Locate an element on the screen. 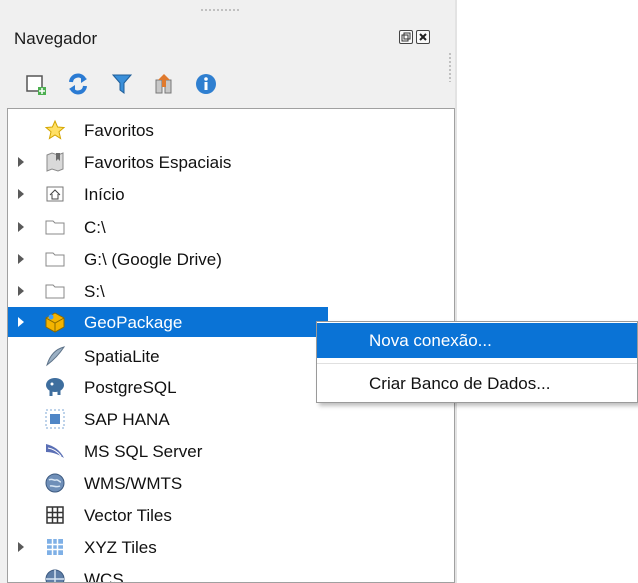 This screenshot has height=583, width=638. tree-item-label: Início is located at coordinates (104, 194).